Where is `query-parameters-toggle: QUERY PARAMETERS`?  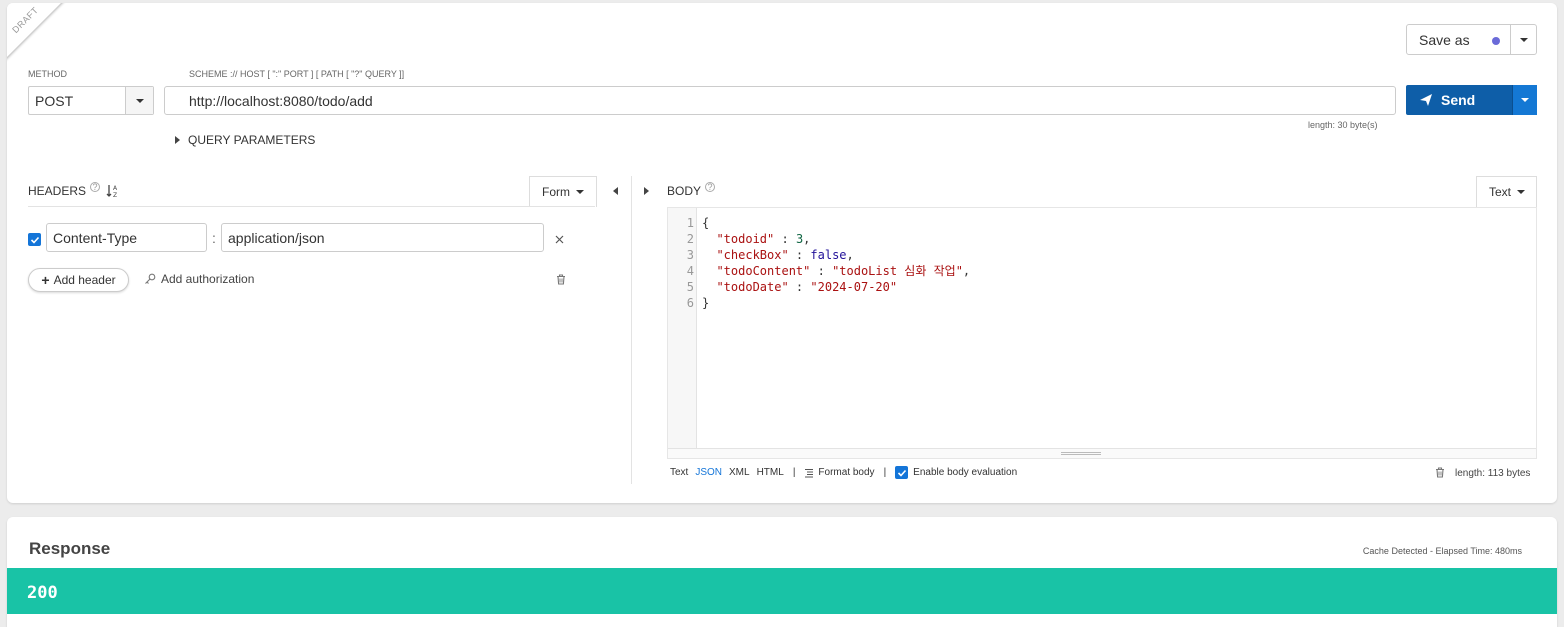
query-parameters-toggle: QUERY PARAMETERS is located at coordinates (245, 140).